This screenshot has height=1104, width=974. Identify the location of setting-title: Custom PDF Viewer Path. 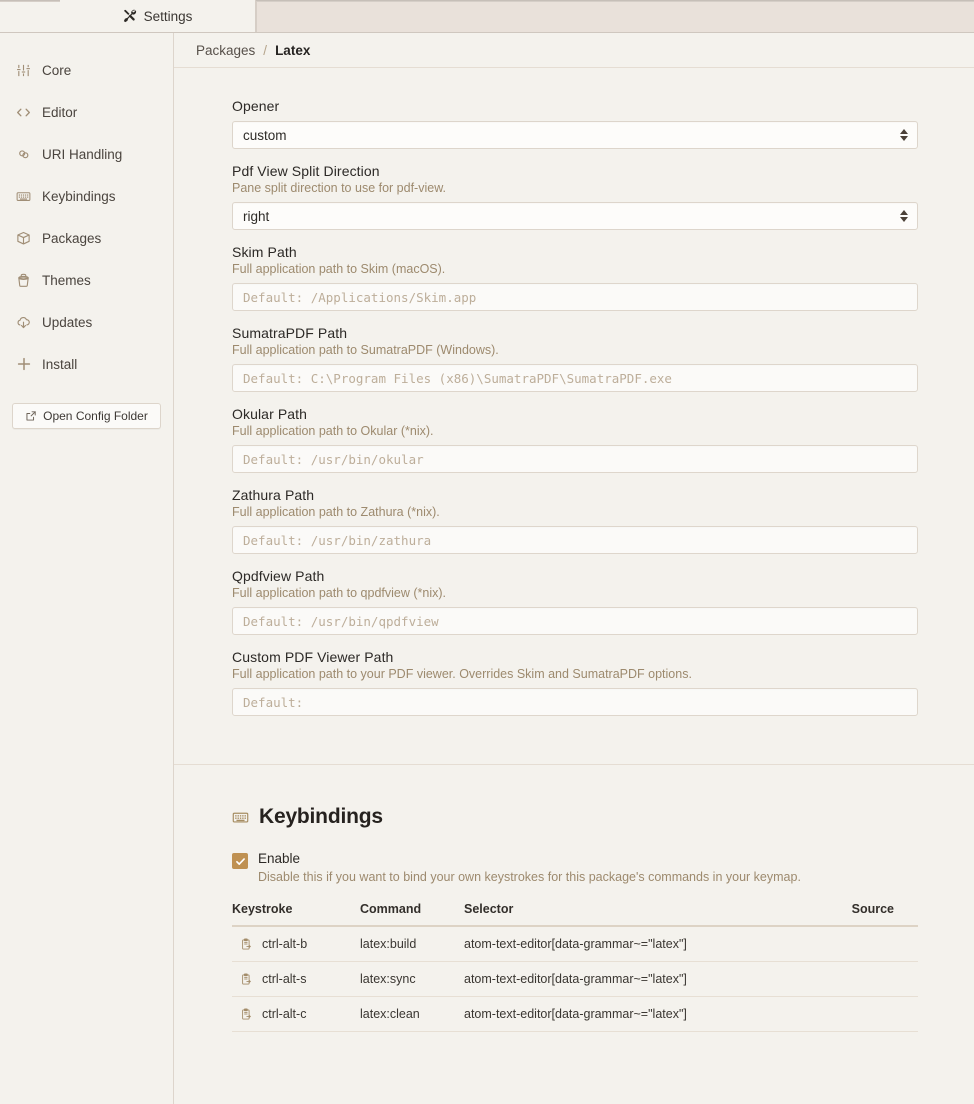
(313, 657).